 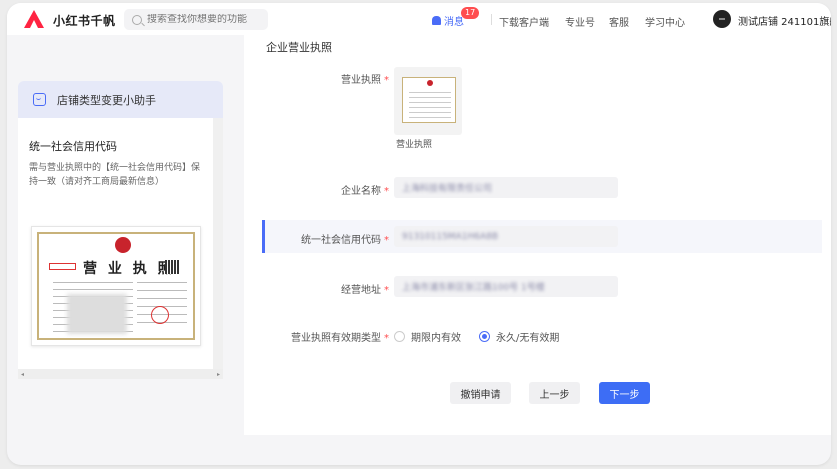 What do you see at coordinates (436, 338) in the screenshot?
I see `validity-option-limited-label: 期限内有效` at bounding box center [436, 338].